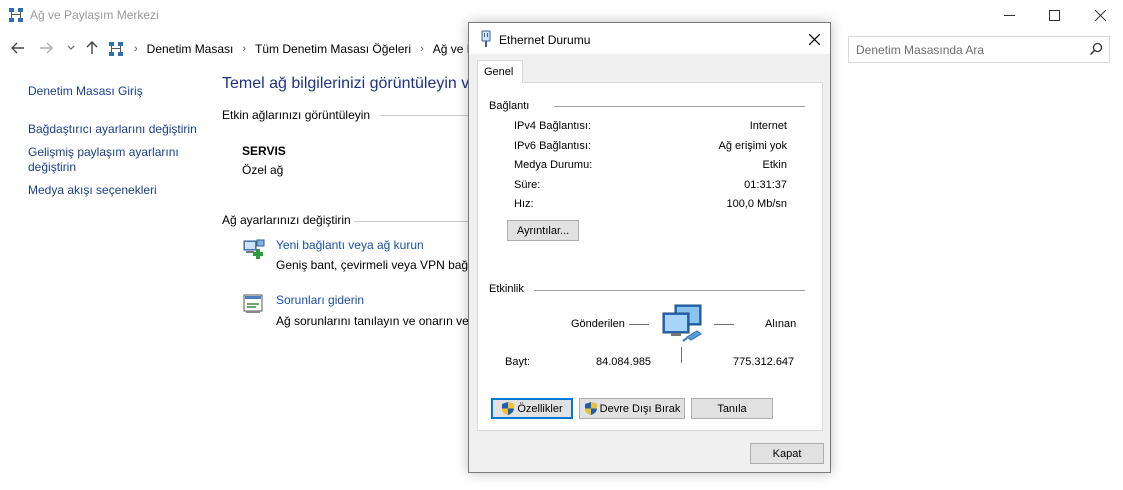 The image size is (1123, 490). Describe the element at coordinates (108, 160) in the screenshot. I see `sidebar-item-advanced-sharing: Gelişmiş paylaşım ayarlarını değiştirin` at that location.